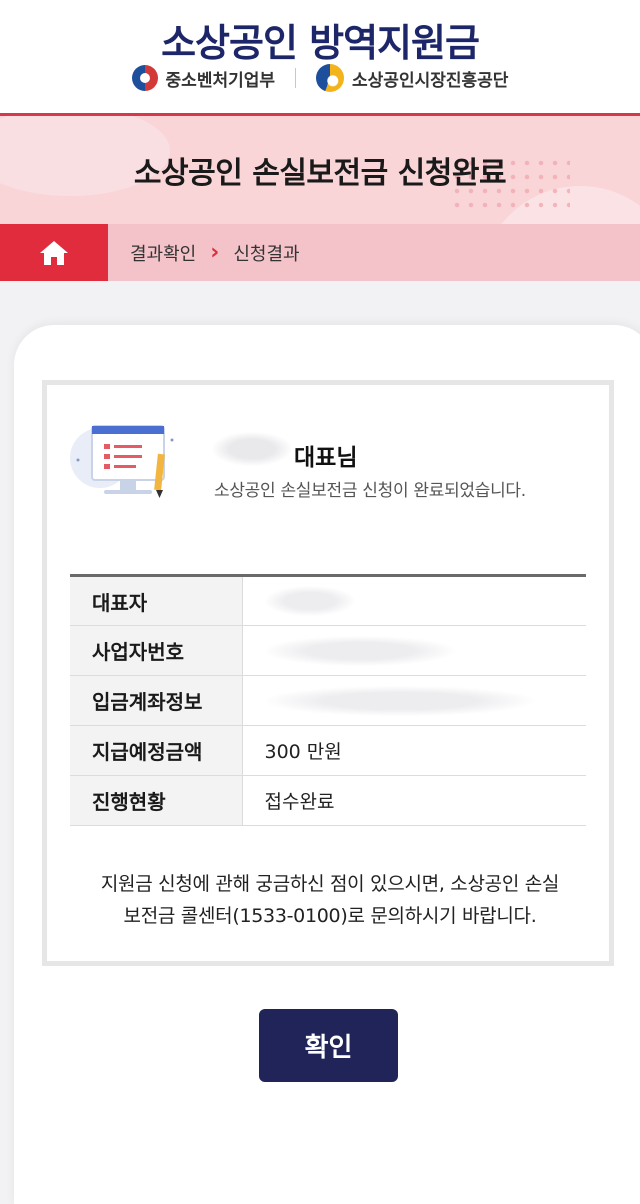  I want to click on table-row: 진행현황 접수완료, so click(328, 800).